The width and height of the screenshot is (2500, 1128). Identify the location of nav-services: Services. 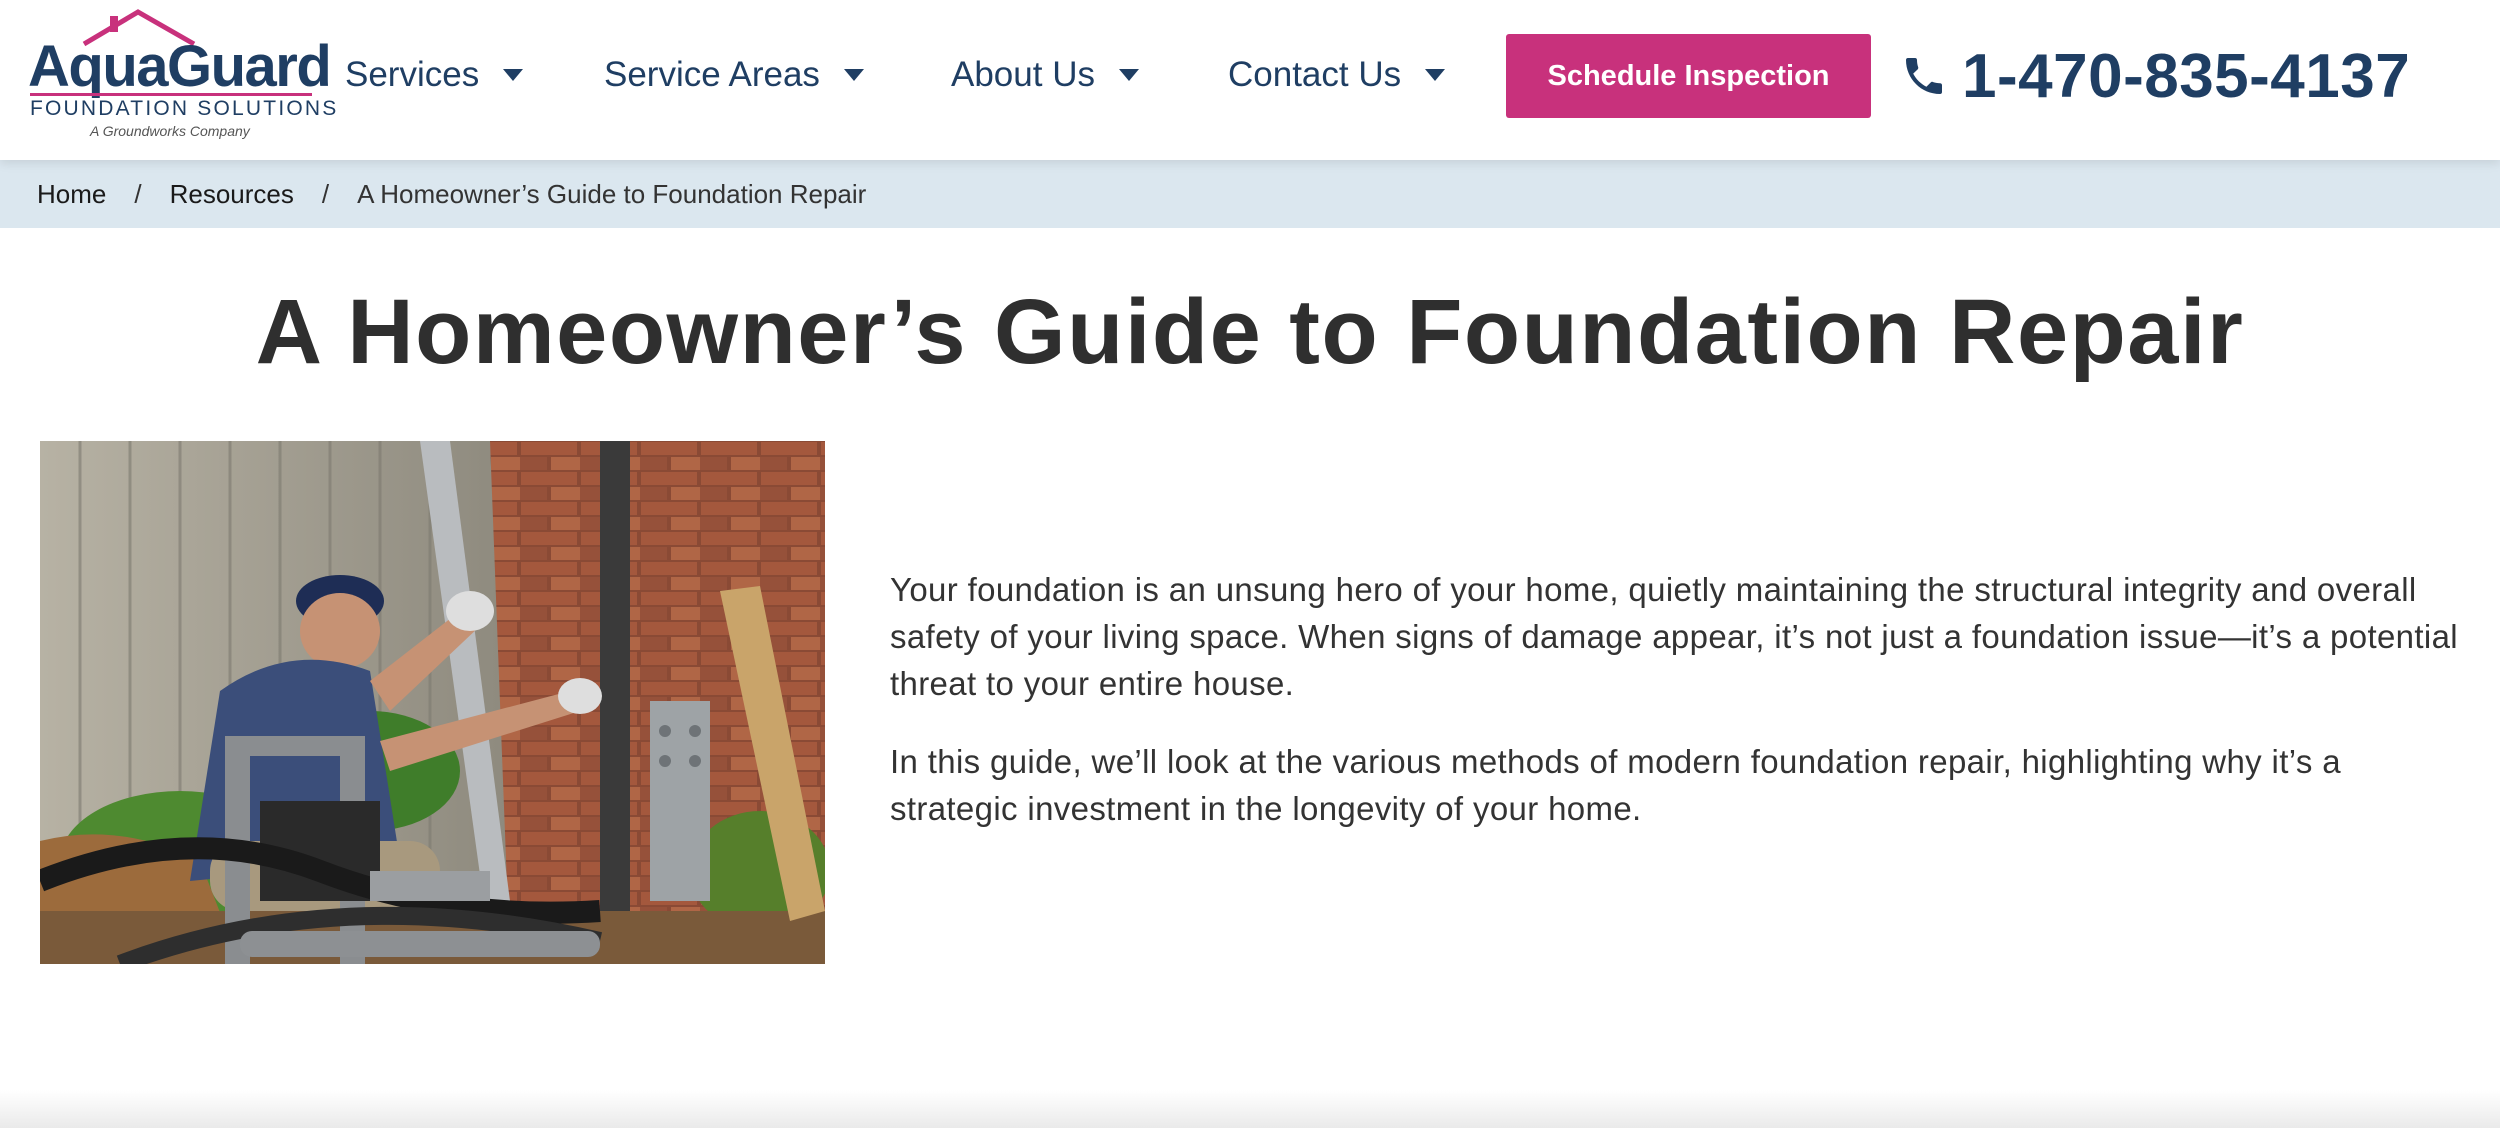
(434, 75).